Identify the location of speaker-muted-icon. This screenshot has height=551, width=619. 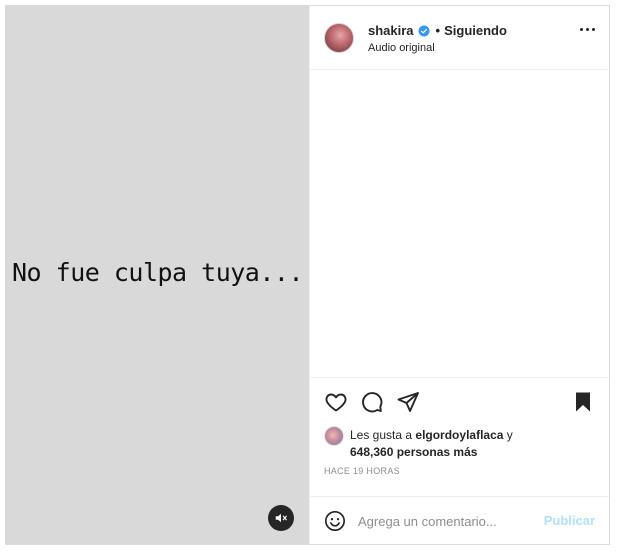
(281, 518).